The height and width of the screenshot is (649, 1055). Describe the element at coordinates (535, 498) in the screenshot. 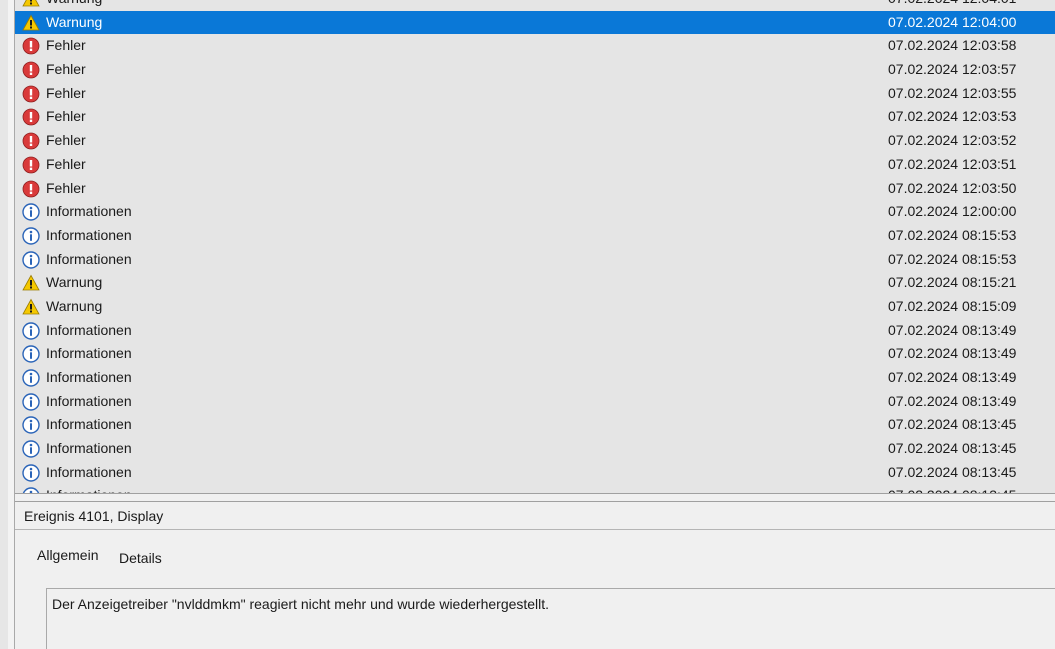

I see `pane-splitter` at that location.